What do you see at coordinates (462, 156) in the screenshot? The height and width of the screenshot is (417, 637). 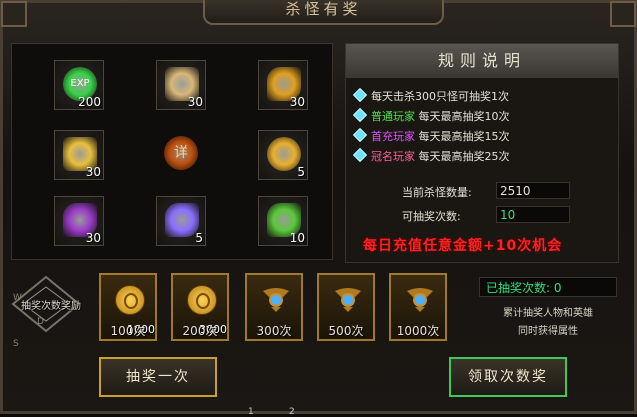 I see `rule-text: 每天最高抽奖25次` at bounding box center [462, 156].